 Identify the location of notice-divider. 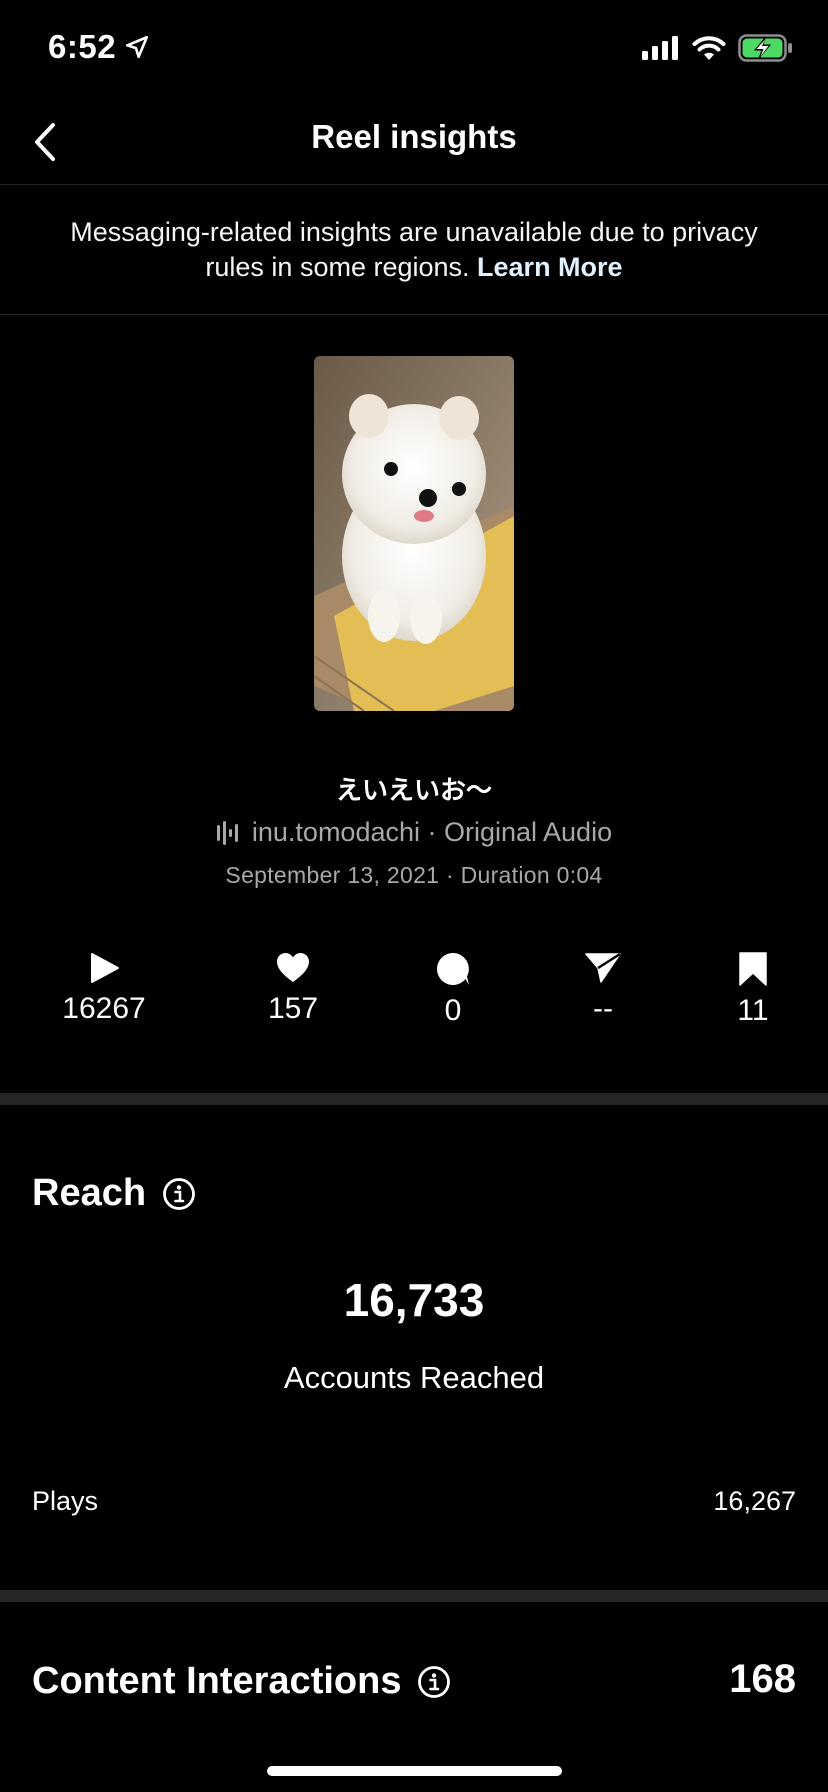
(414, 314).